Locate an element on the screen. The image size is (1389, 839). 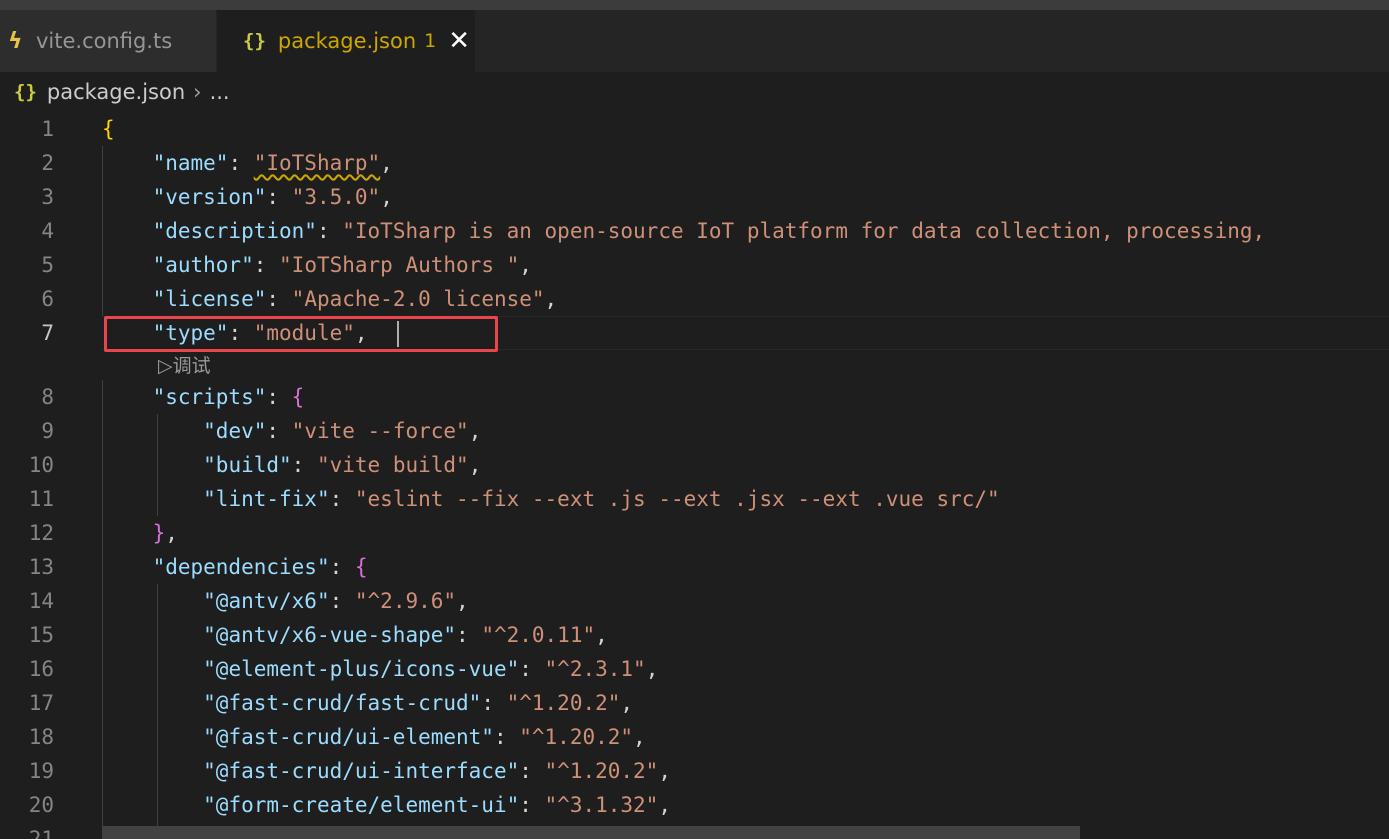
code-token: } is located at coordinates (159, 533).